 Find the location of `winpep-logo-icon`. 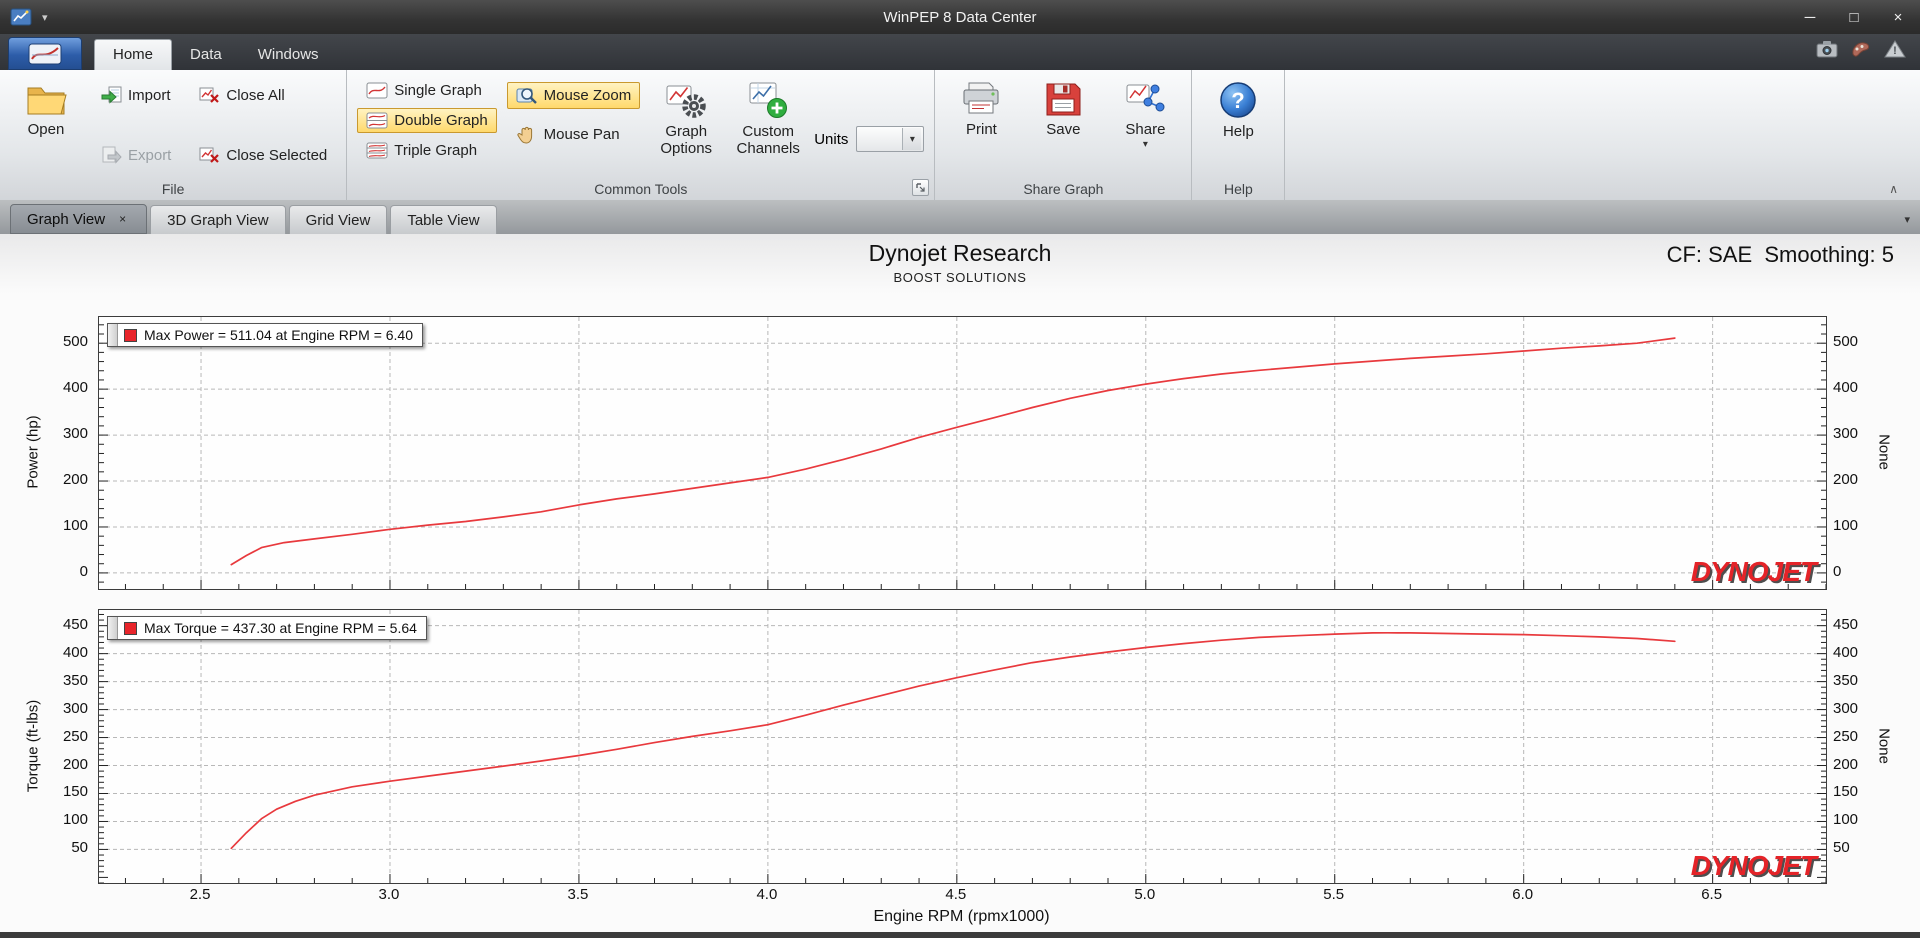

winpep-logo-icon is located at coordinates (45, 54).